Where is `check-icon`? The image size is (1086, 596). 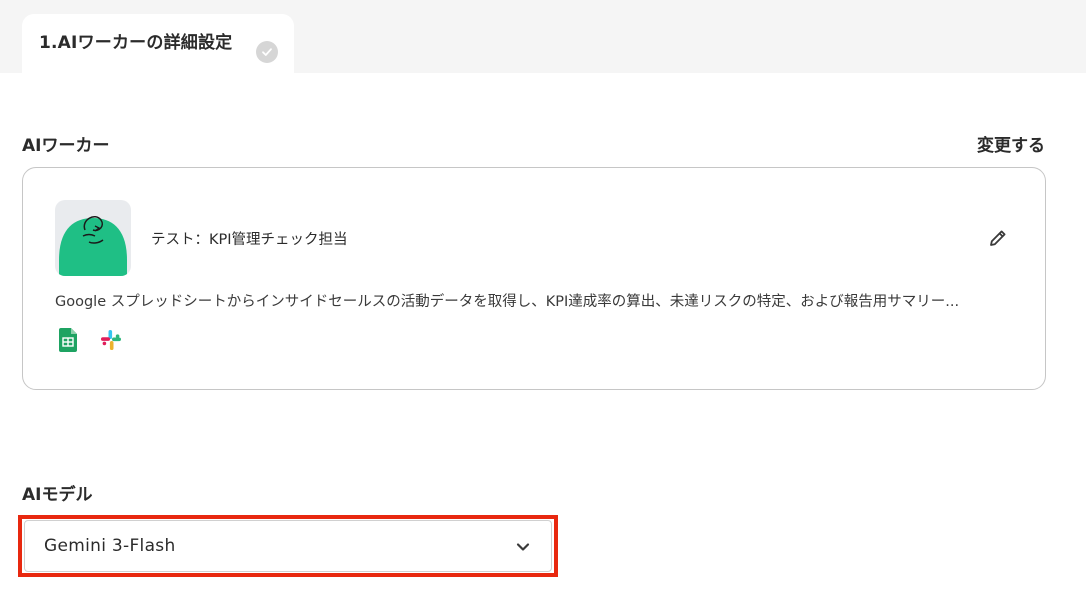 check-icon is located at coordinates (267, 52).